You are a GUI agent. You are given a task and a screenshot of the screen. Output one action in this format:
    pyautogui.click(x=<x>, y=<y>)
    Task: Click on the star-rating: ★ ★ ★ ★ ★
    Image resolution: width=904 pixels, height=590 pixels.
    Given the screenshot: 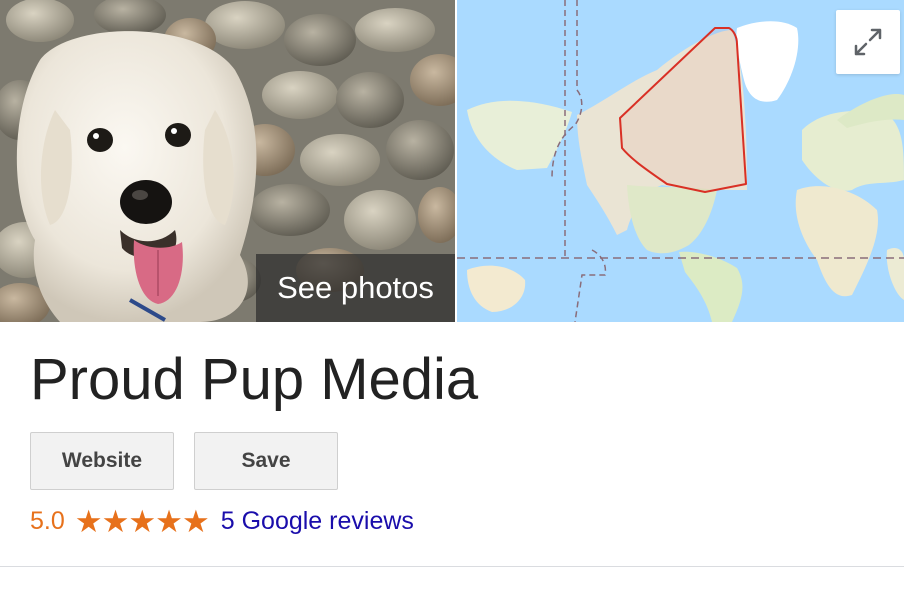 What is the action you would take?
    pyautogui.click(x=142, y=521)
    